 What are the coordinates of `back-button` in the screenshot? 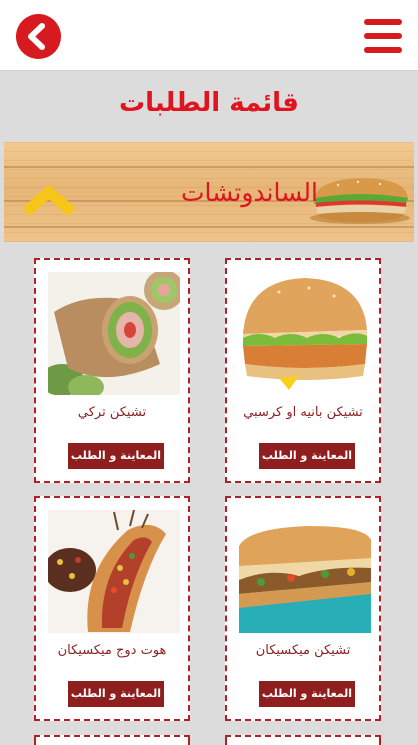 It's located at (38, 36).